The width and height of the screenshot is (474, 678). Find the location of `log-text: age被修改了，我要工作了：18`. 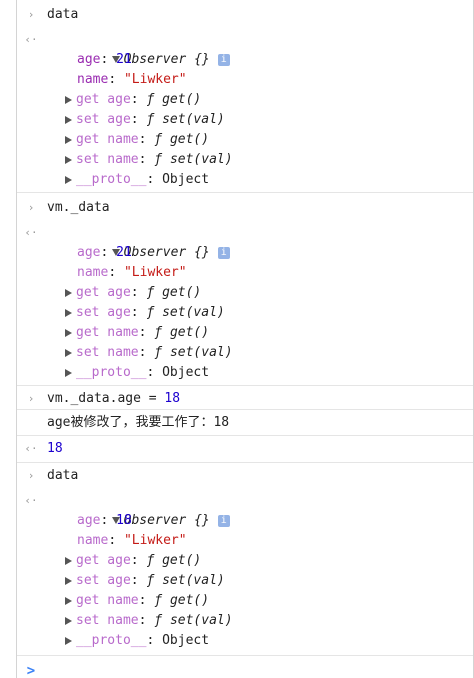

log-text: age被修改了，我要工作了：18 is located at coordinates (138, 422).